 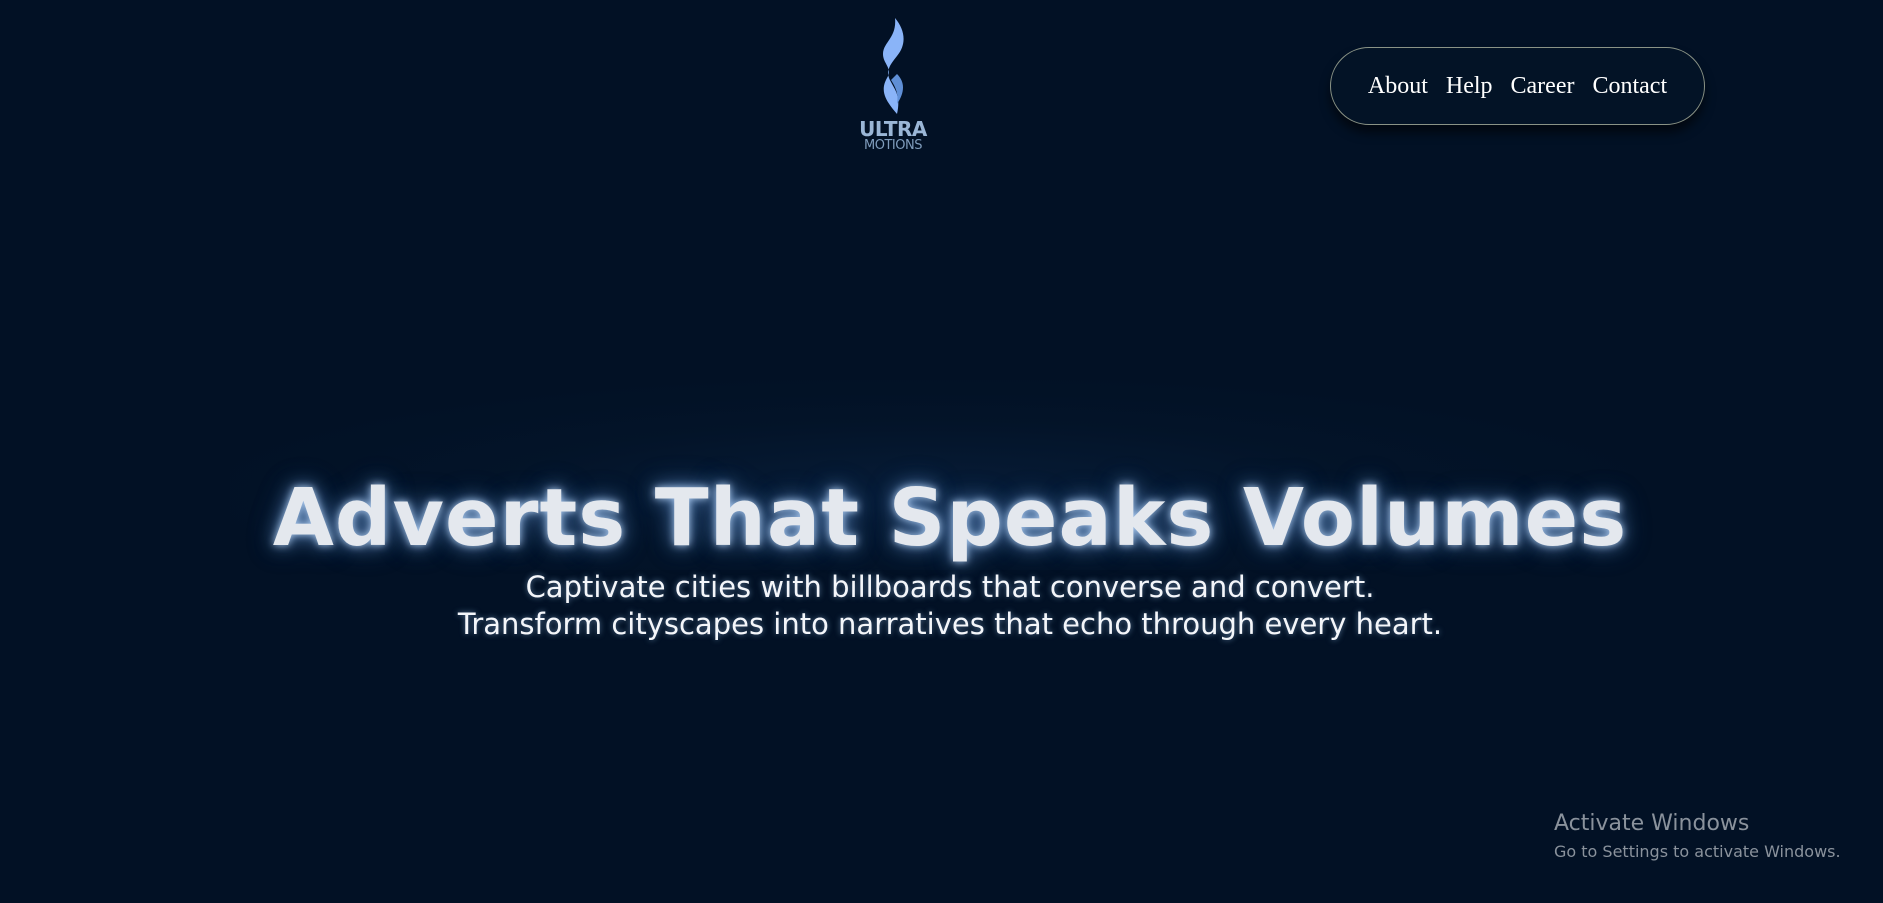 I want to click on main-nav: About Help Career Contact, so click(x=1517, y=86).